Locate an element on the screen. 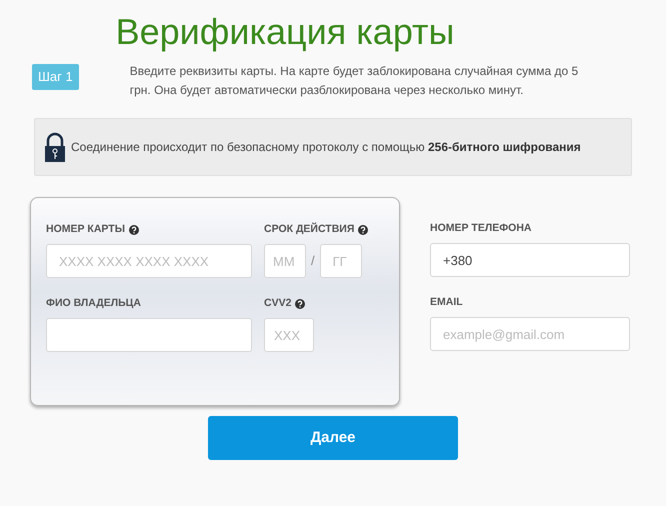  step-description: Введите реквизиты карты. На карте будет заблокирована случайная сумма до 5 грн. Она будет автоматически разблокирована через несколько минут. is located at coordinates (355, 81).